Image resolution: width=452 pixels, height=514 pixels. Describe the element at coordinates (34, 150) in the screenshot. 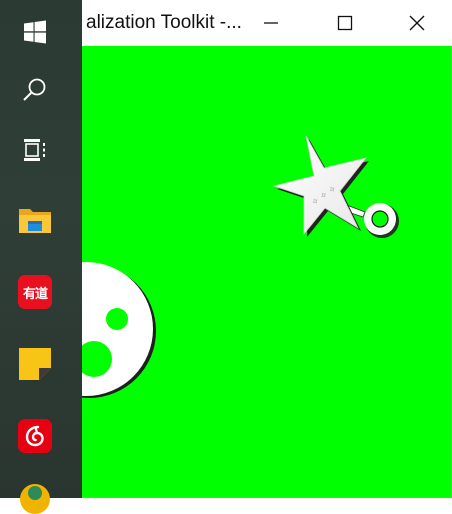

I see `task-view-icon` at that location.